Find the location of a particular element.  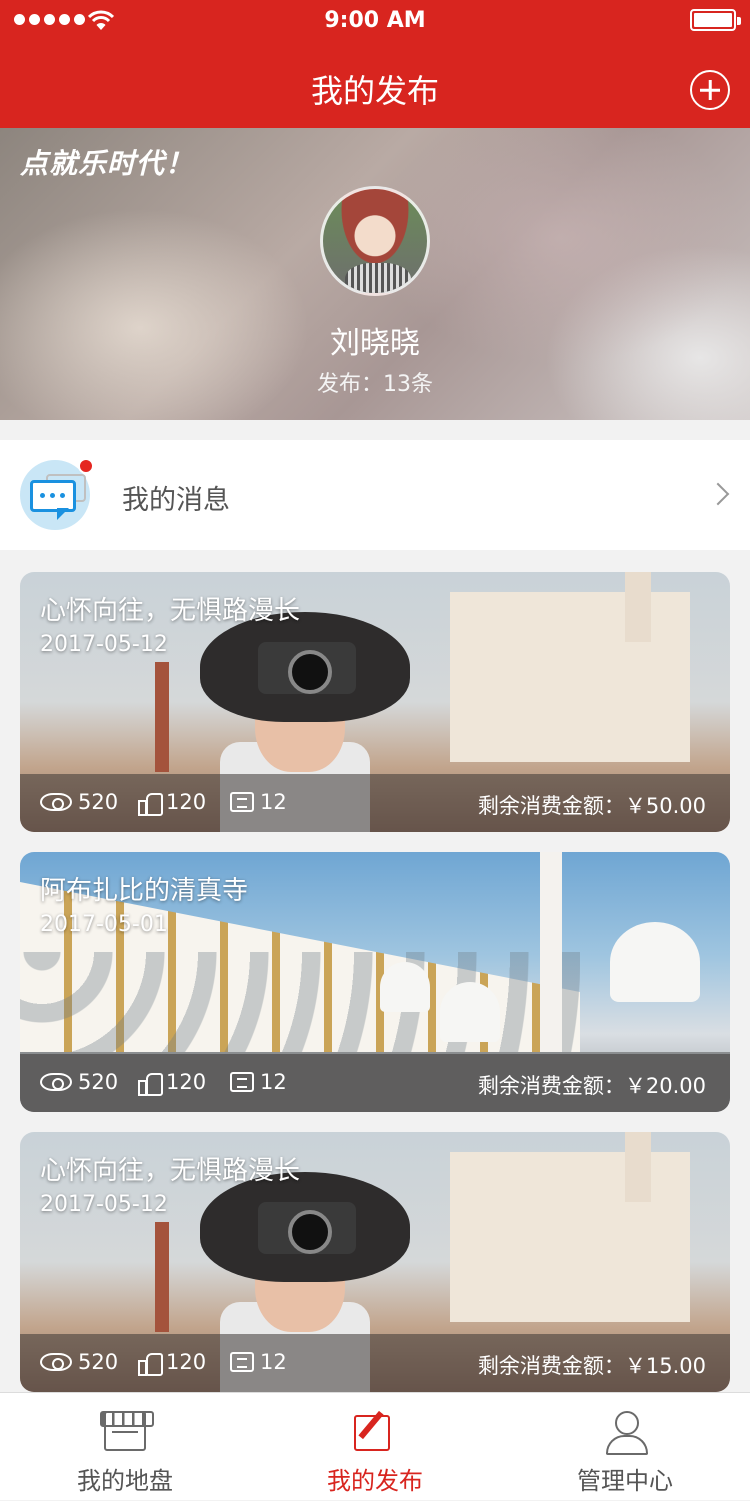

tab-management-center: 管理中心 is located at coordinates (625, 1447).